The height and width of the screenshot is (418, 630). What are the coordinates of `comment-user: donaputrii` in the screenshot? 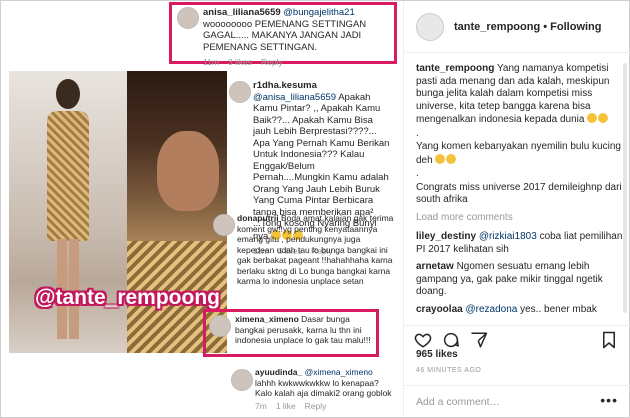 It's located at (258, 218).